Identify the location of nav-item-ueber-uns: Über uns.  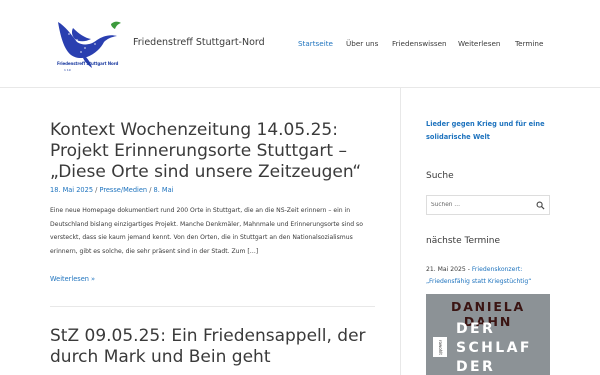
(362, 43).